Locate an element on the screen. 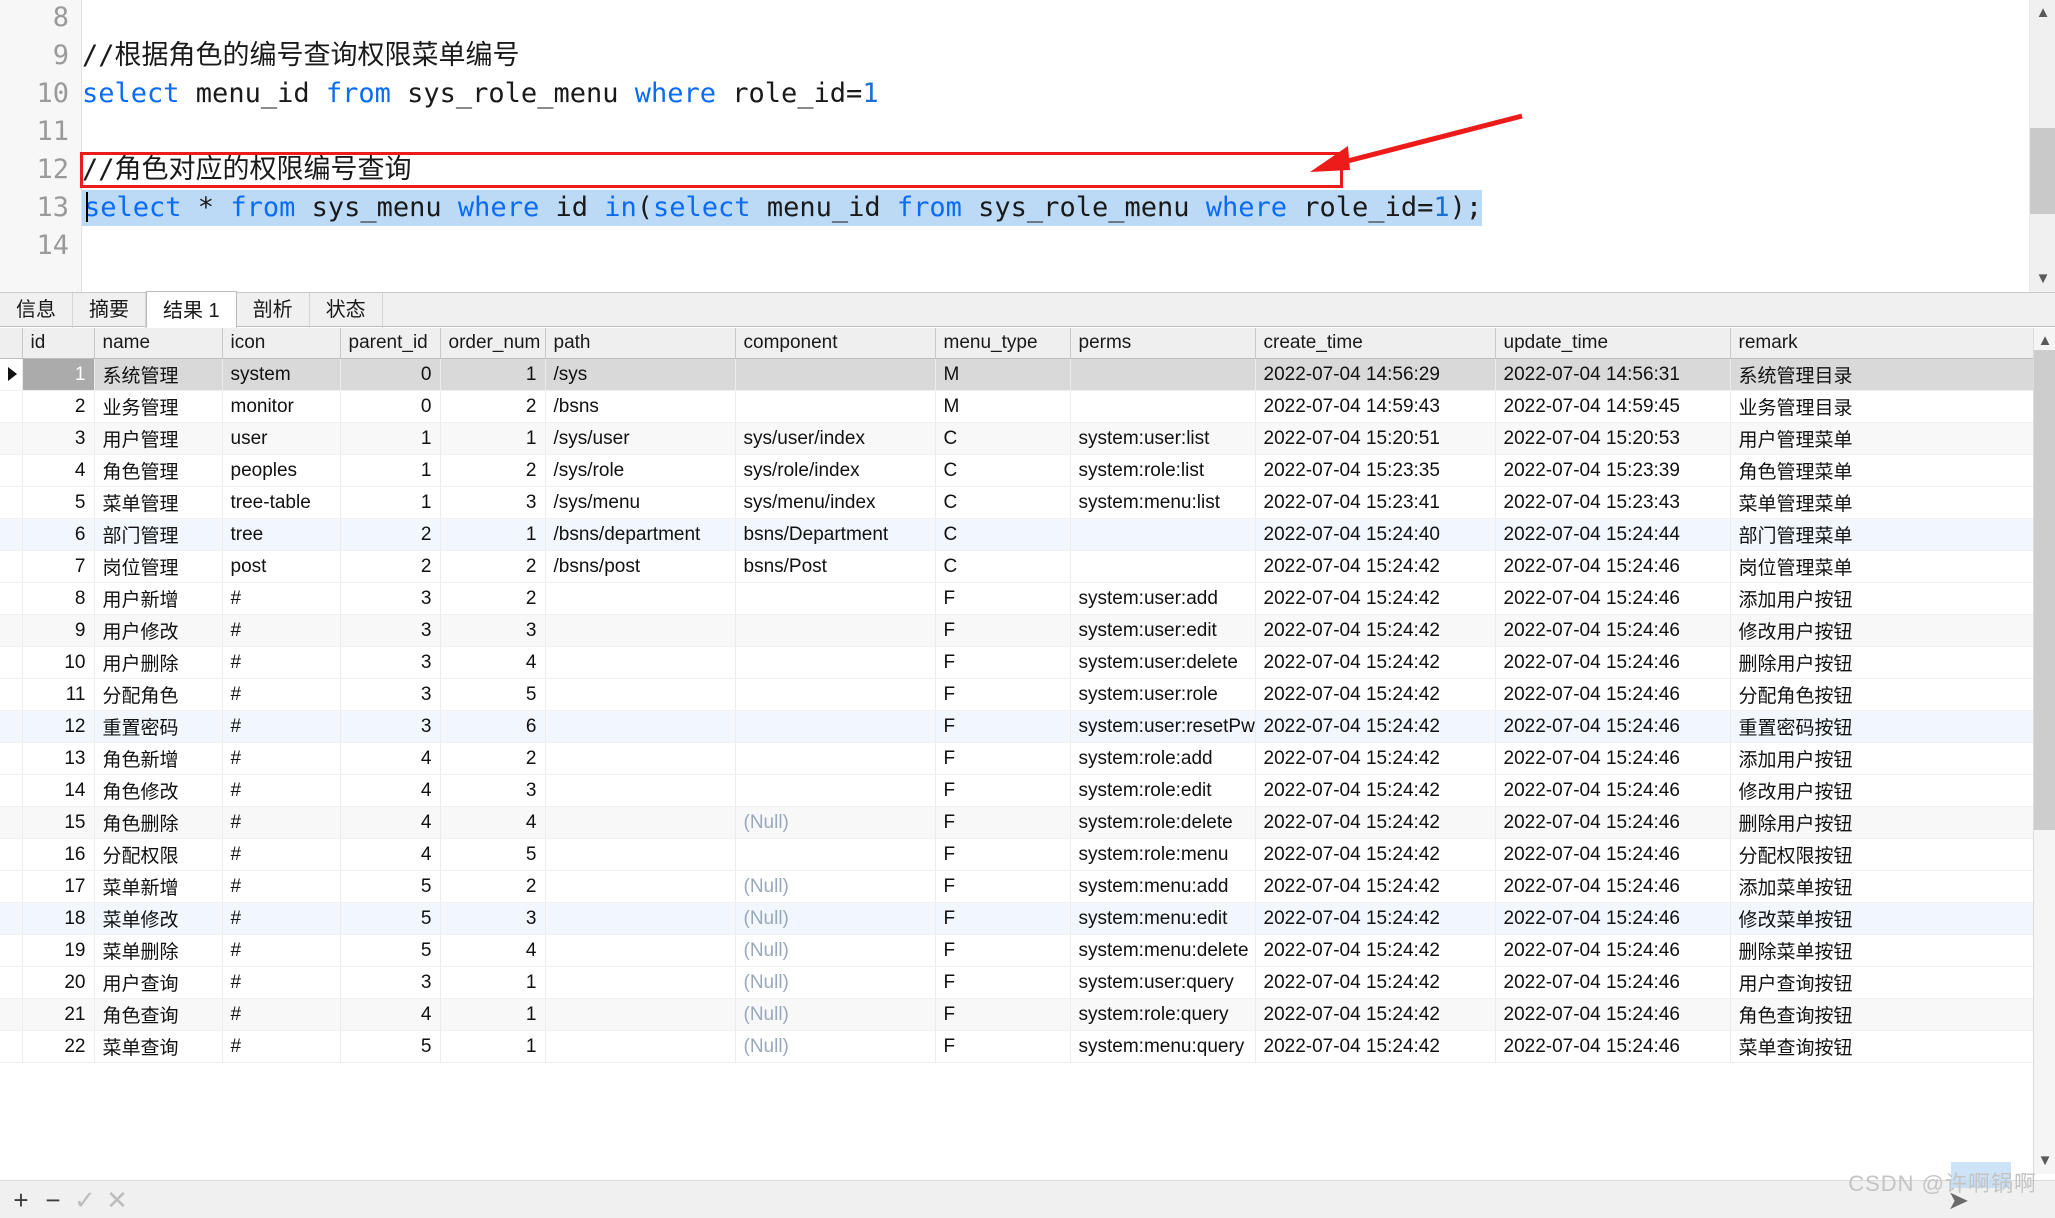 This screenshot has height=1218, width=2055. cell-id: 9 is located at coordinates (58, 630).